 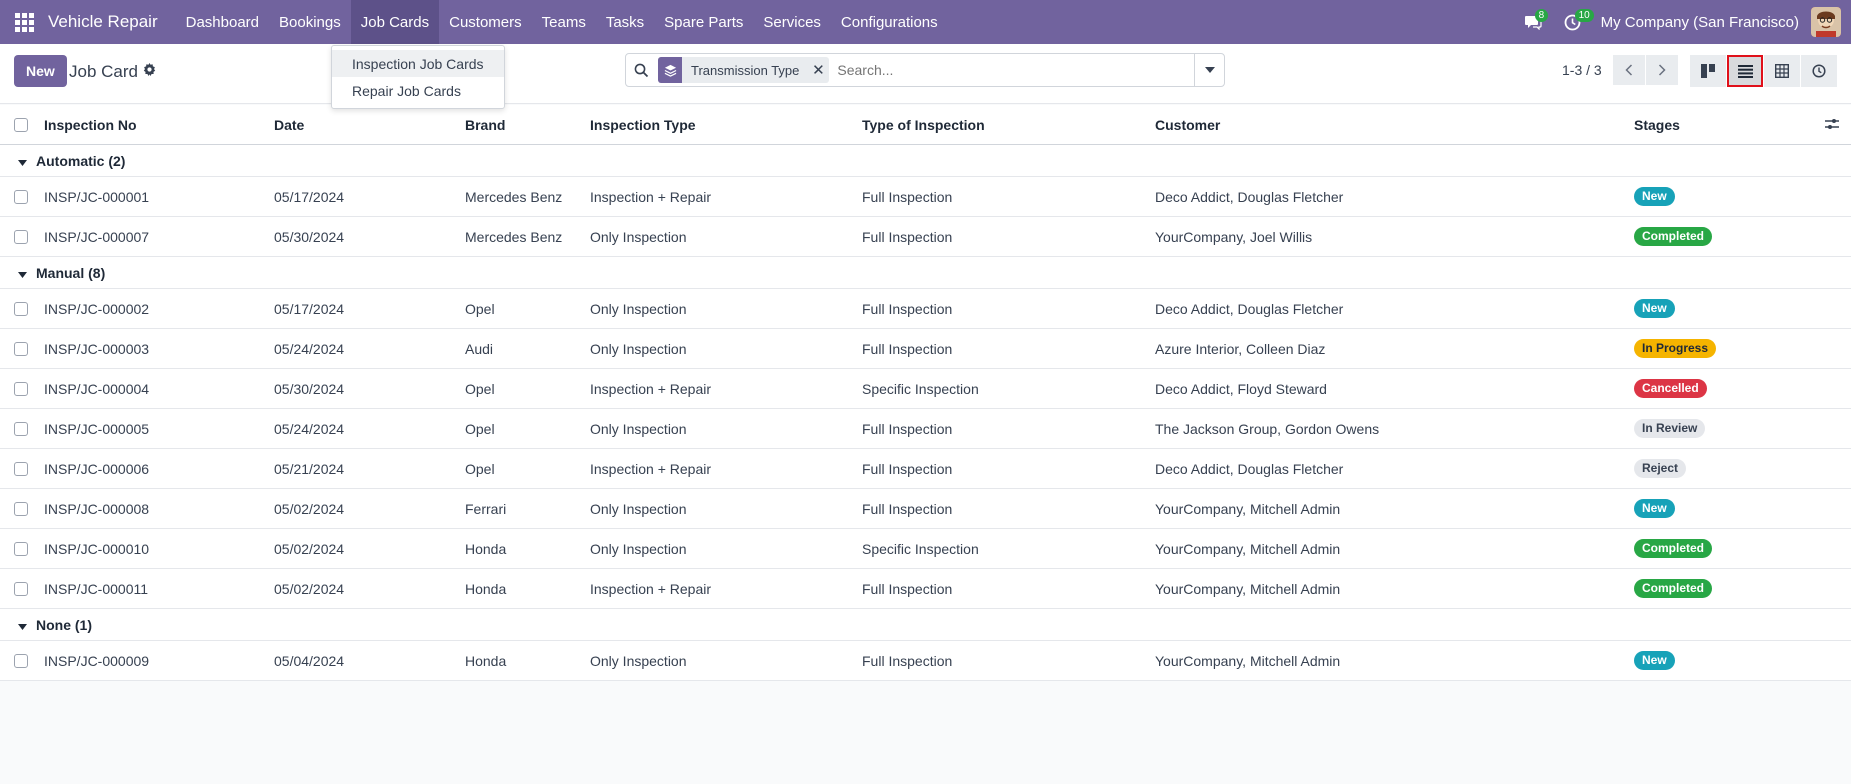 What do you see at coordinates (1662, 70) in the screenshot?
I see `pager-next-button` at bounding box center [1662, 70].